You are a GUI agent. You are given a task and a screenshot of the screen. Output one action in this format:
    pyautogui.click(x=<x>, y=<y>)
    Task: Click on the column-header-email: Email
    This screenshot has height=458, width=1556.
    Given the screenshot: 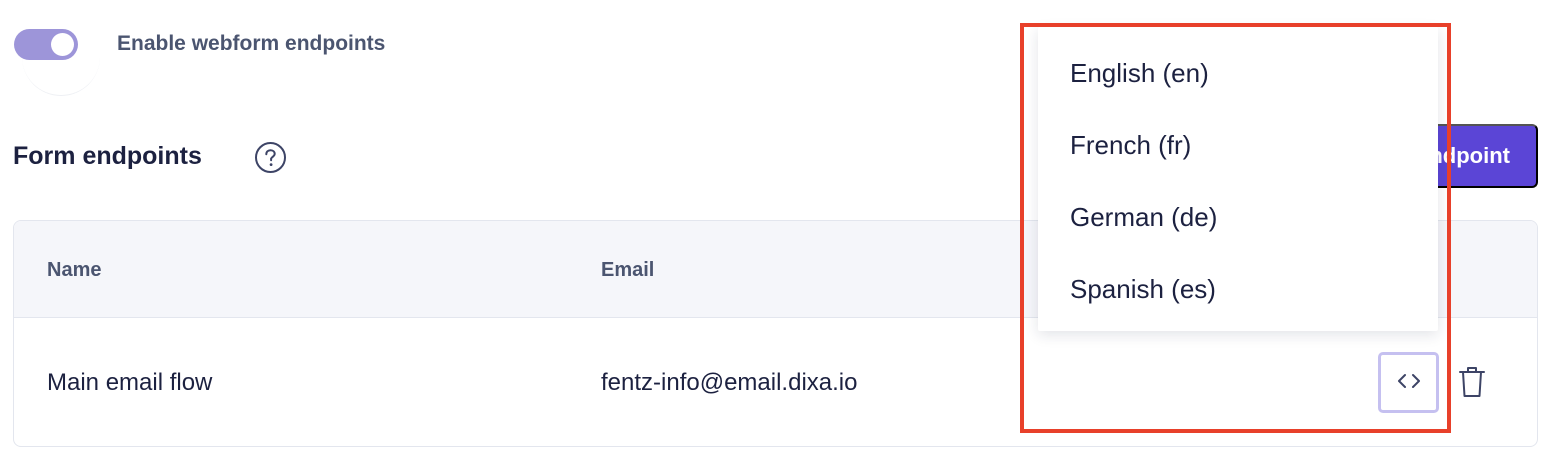 What is the action you would take?
    pyautogui.click(x=628, y=270)
    